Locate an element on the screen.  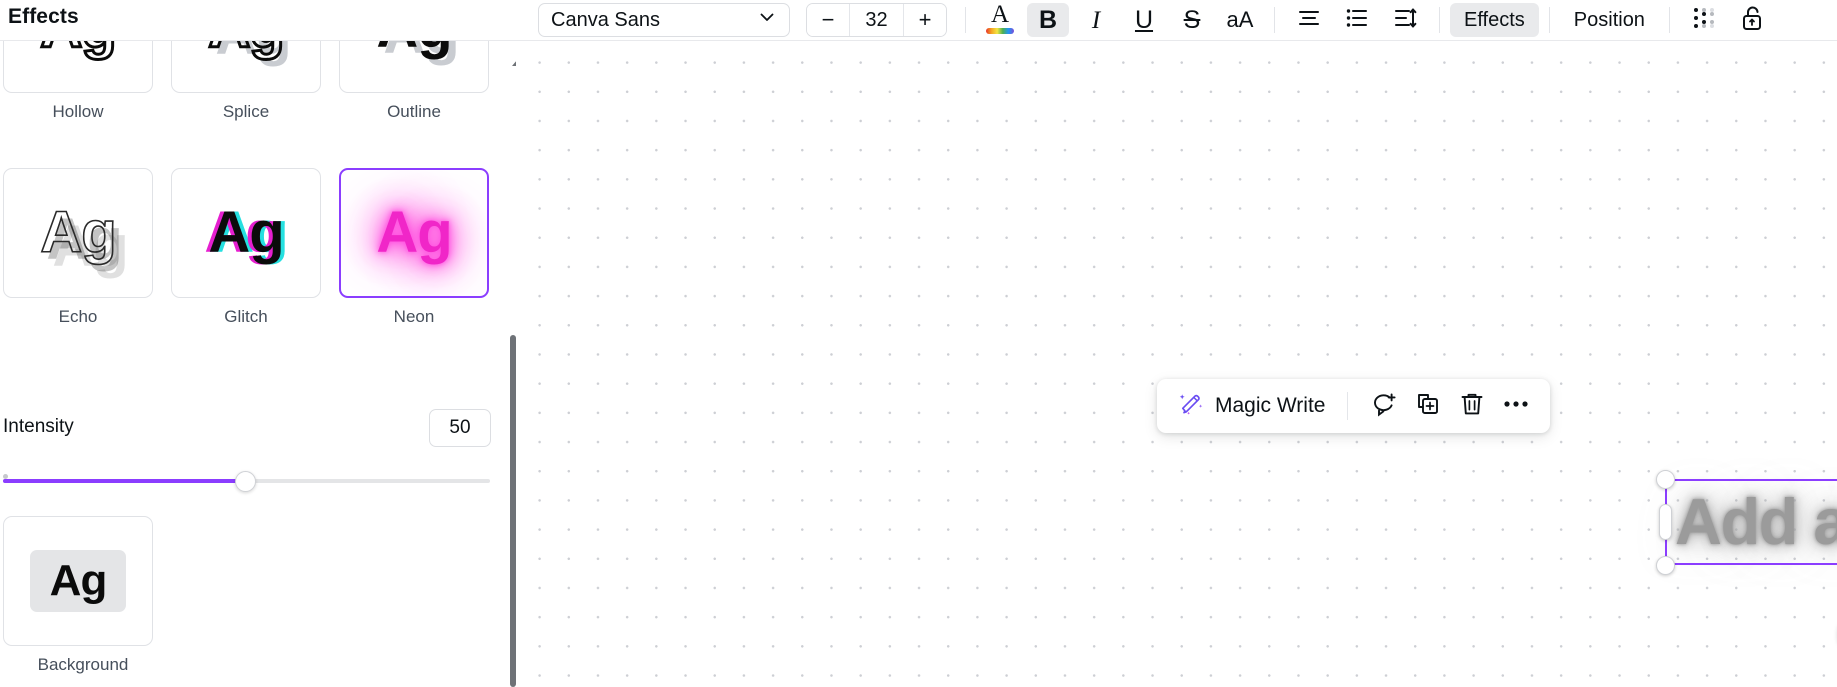
effect-label-hollow: Hollow is located at coordinates (78, 111).